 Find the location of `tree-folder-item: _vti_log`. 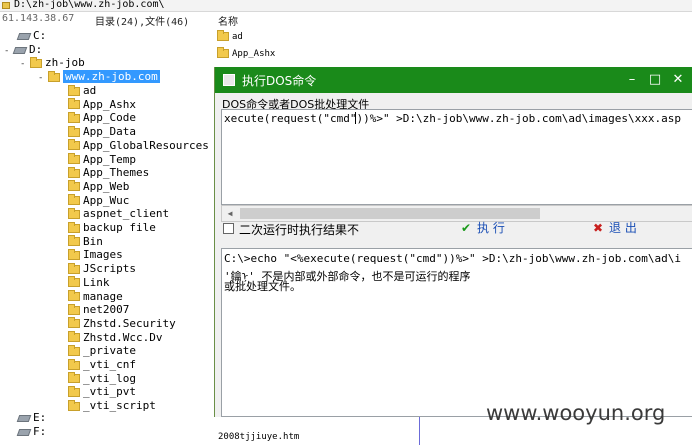

tree-folder-item: _vti_log is located at coordinates (102, 378).